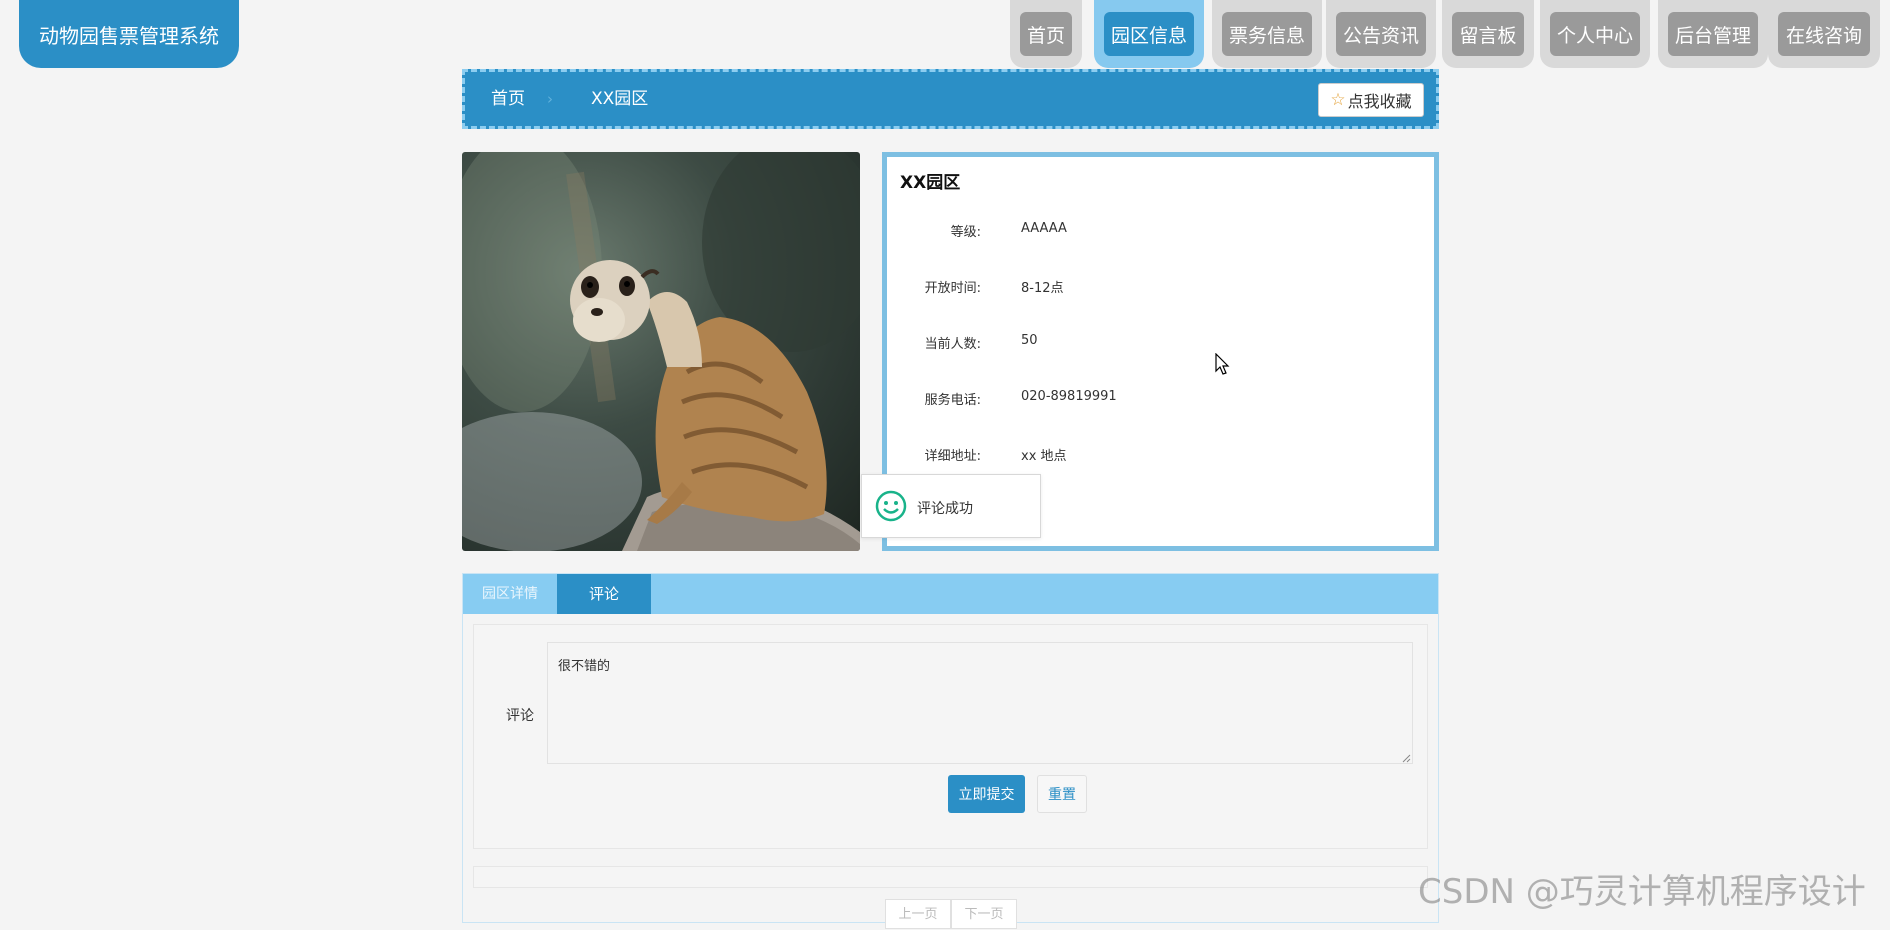 The width and height of the screenshot is (1890, 930). Describe the element at coordinates (950, 99) in the screenshot. I see `breadcrumb: 首页 › XX园区 ☆ 点我收藏` at that location.